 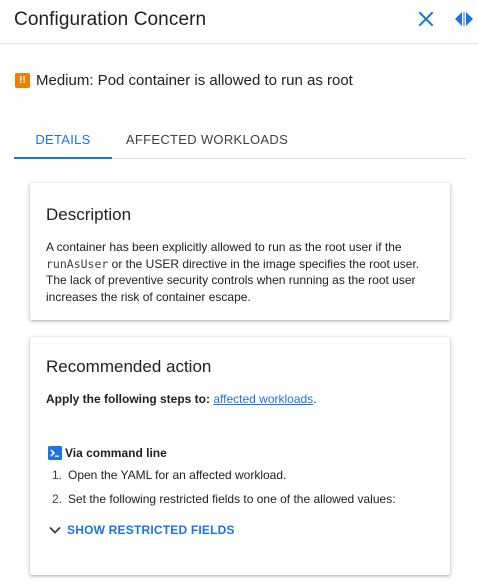 What do you see at coordinates (55, 530) in the screenshot?
I see `chevron-down-icon` at bounding box center [55, 530].